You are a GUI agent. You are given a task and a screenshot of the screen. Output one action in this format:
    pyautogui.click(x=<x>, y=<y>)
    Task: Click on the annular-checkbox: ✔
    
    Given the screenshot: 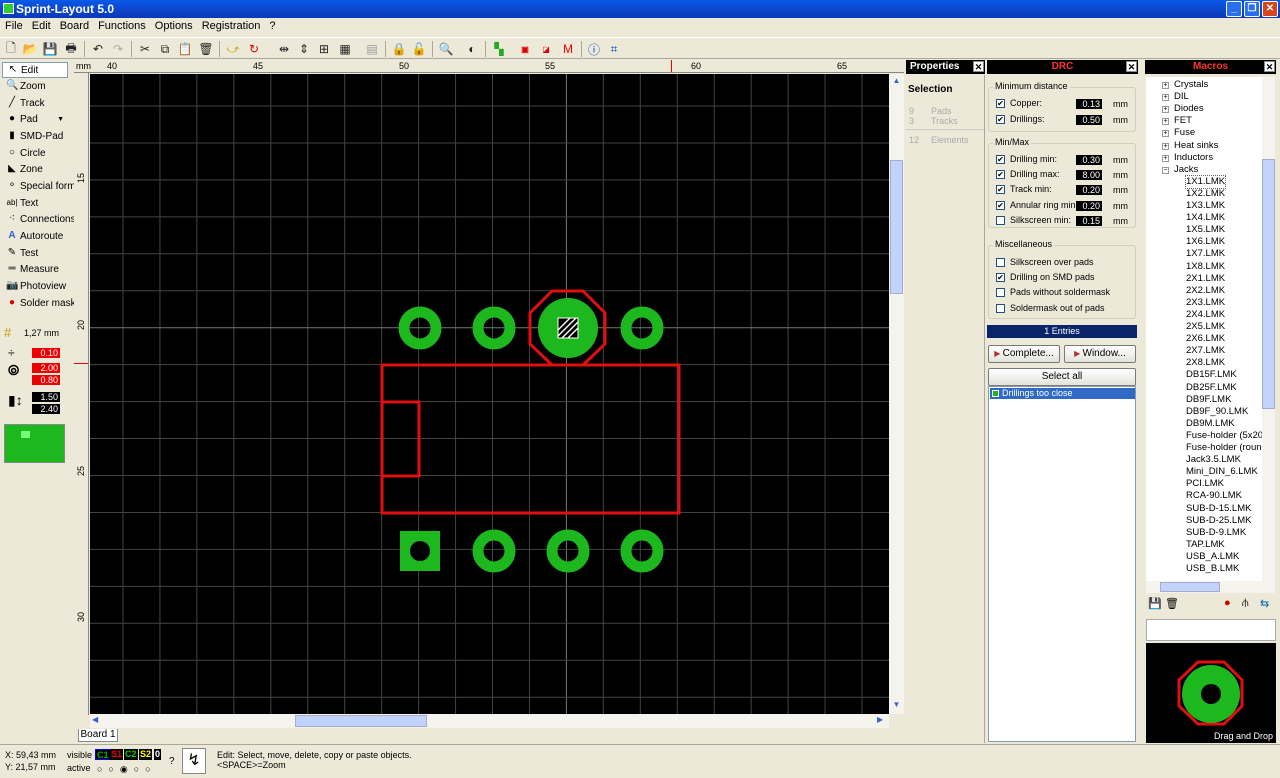 What is the action you would take?
    pyautogui.click(x=1000, y=205)
    